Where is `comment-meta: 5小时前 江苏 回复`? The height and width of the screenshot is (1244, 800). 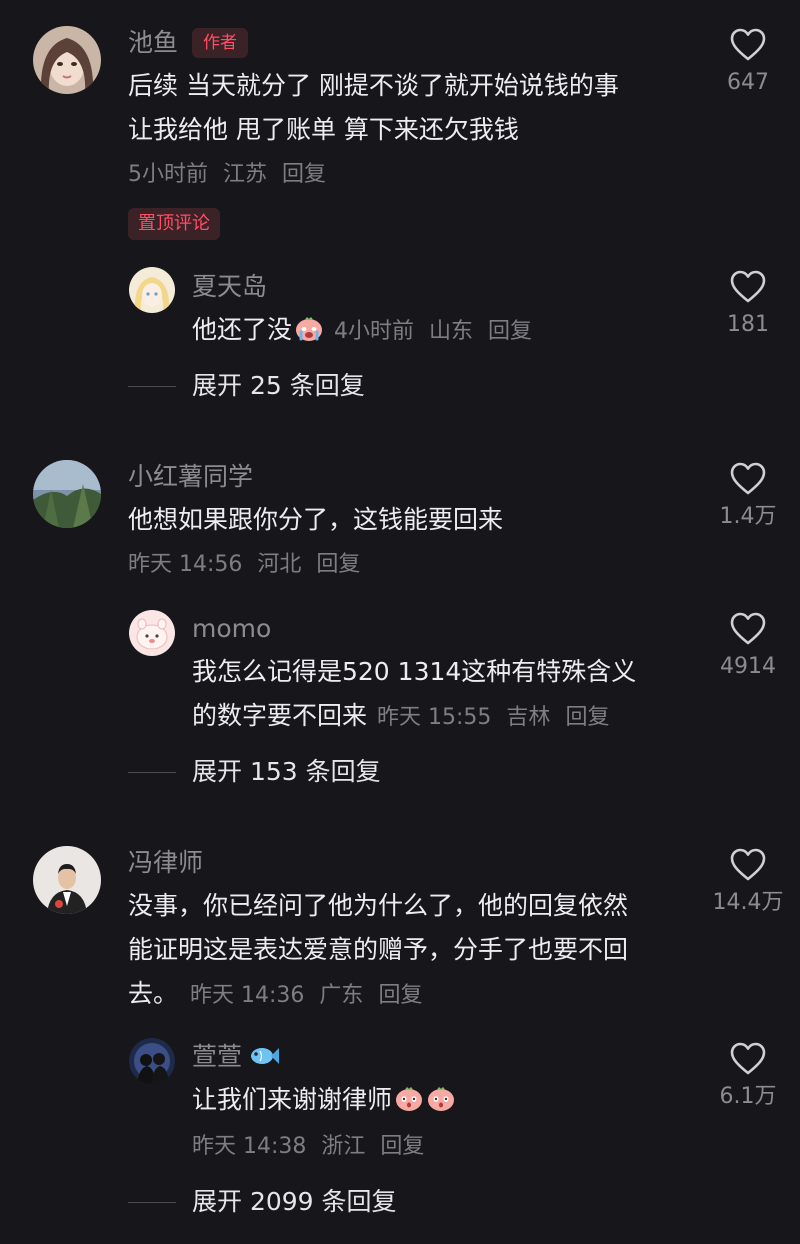
comment-meta: 5小时前 江苏 回复 is located at coordinates (227, 175).